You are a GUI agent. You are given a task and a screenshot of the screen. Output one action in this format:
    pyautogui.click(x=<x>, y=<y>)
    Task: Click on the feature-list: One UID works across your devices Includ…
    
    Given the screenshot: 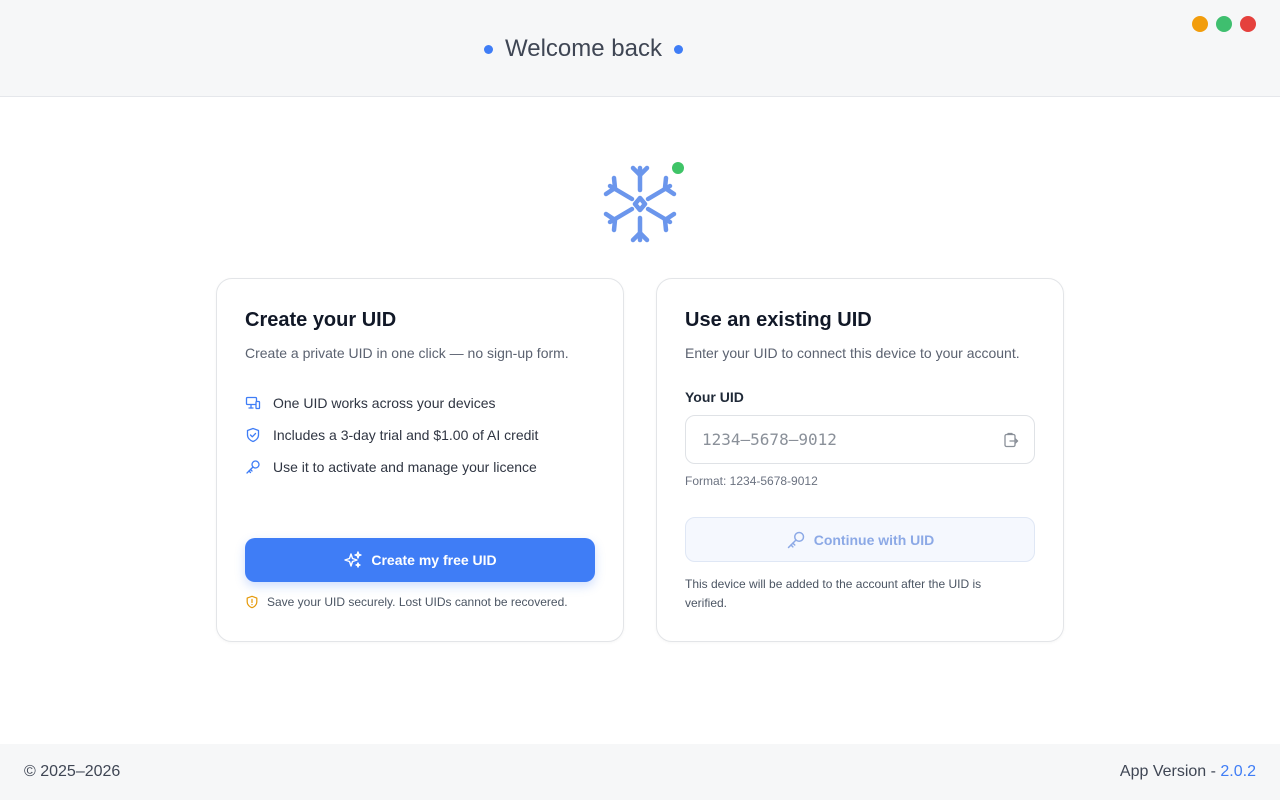 What is the action you would take?
    pyautogui.click(x=391, y=435)
    